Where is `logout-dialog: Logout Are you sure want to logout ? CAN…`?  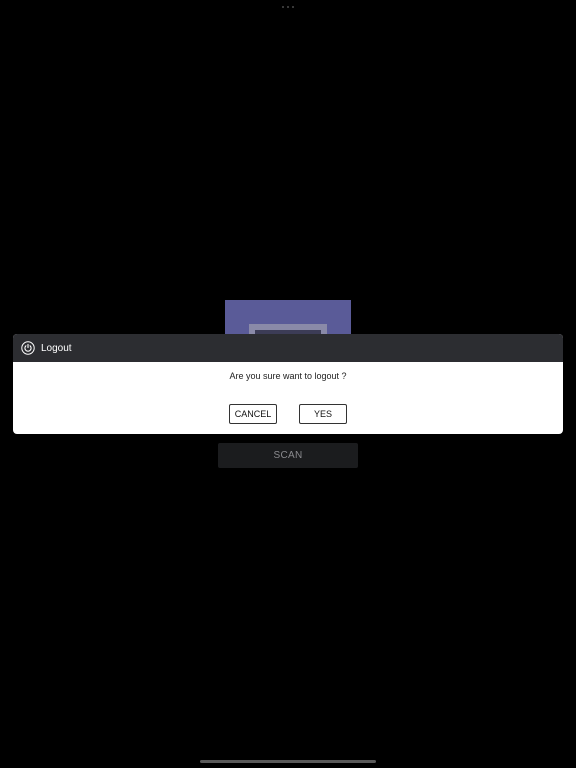 logout-dialog: Logout Are you sure want to logout ? CAN… is located at coordinates (288, 384).